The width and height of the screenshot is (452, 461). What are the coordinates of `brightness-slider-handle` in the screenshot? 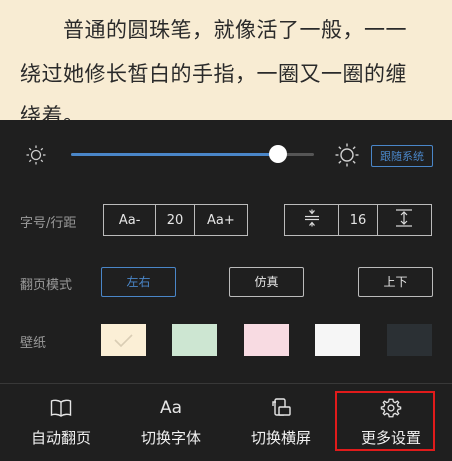 It's located at (277, 154).